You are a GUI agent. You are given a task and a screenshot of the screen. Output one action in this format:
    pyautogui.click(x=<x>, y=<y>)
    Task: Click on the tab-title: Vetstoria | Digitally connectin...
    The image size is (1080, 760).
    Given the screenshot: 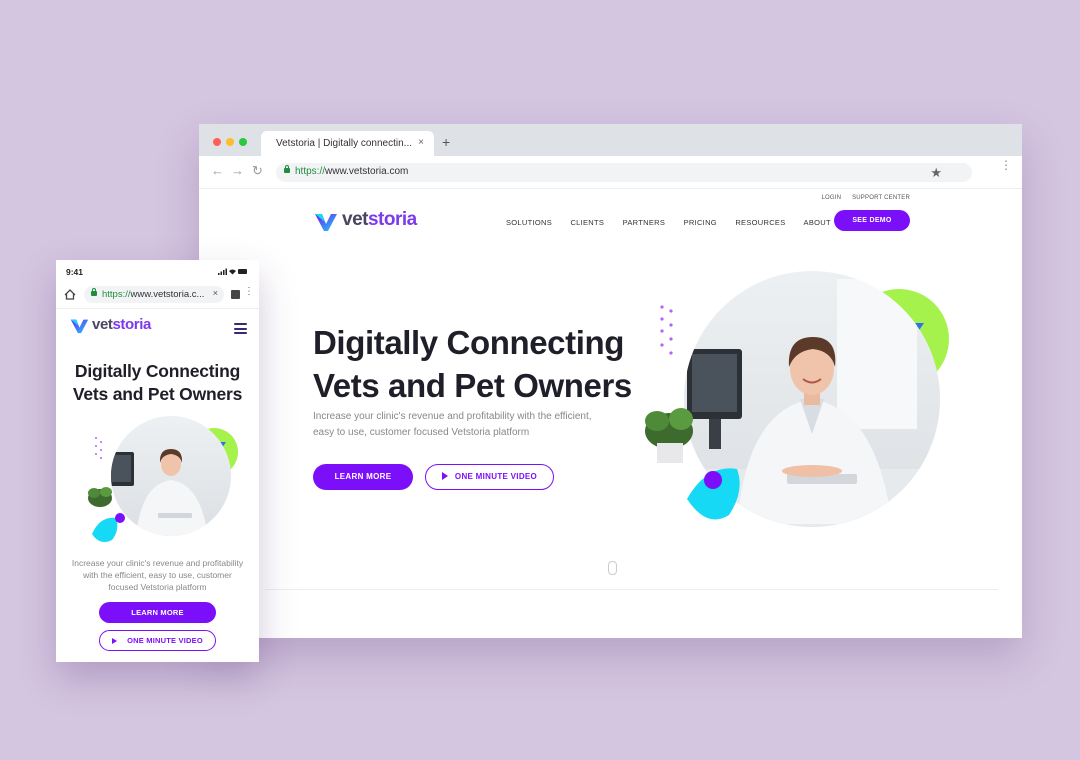 What is the action you would take?
    pyautogui.click(x=344, y=143)
    